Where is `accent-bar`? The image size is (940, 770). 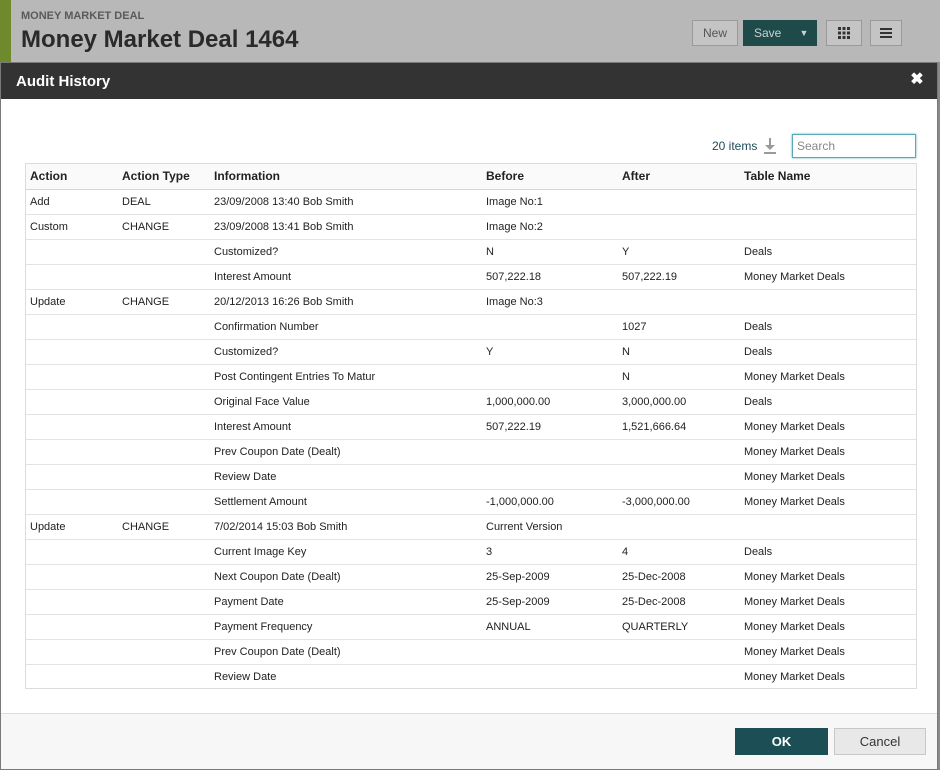
accent-bar is located at coordinates (5, 31).